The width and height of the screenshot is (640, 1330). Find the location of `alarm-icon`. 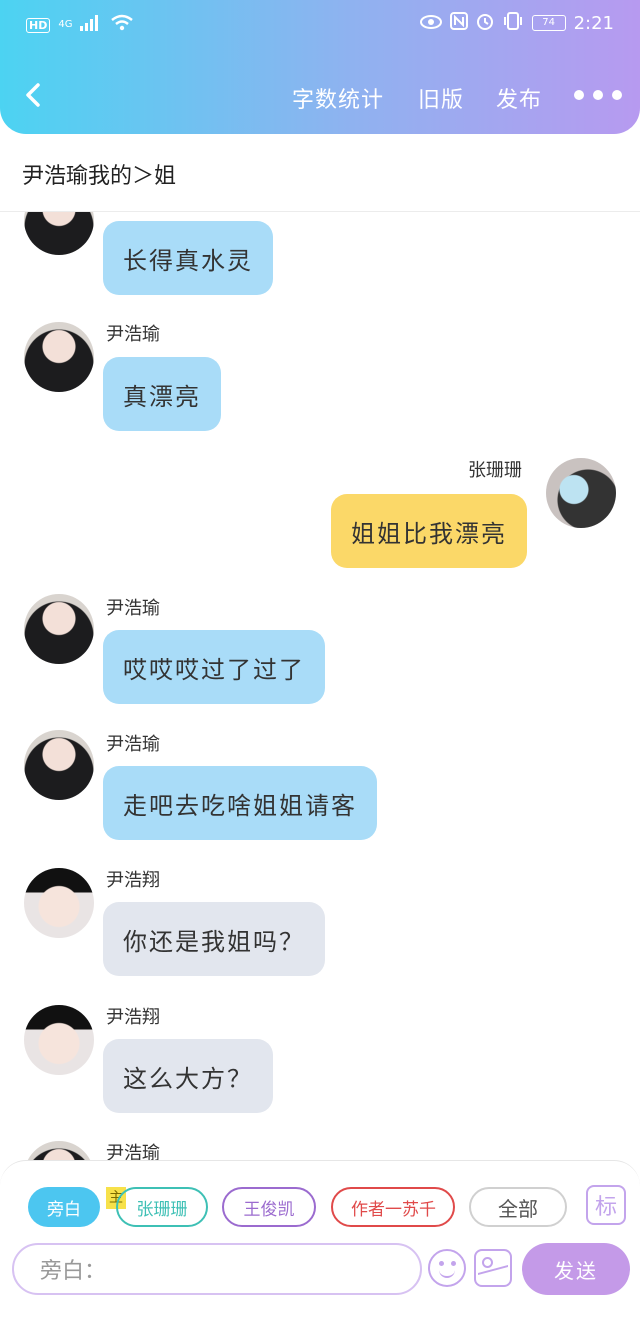

alarm-icon is located at coordinates (485, 23).